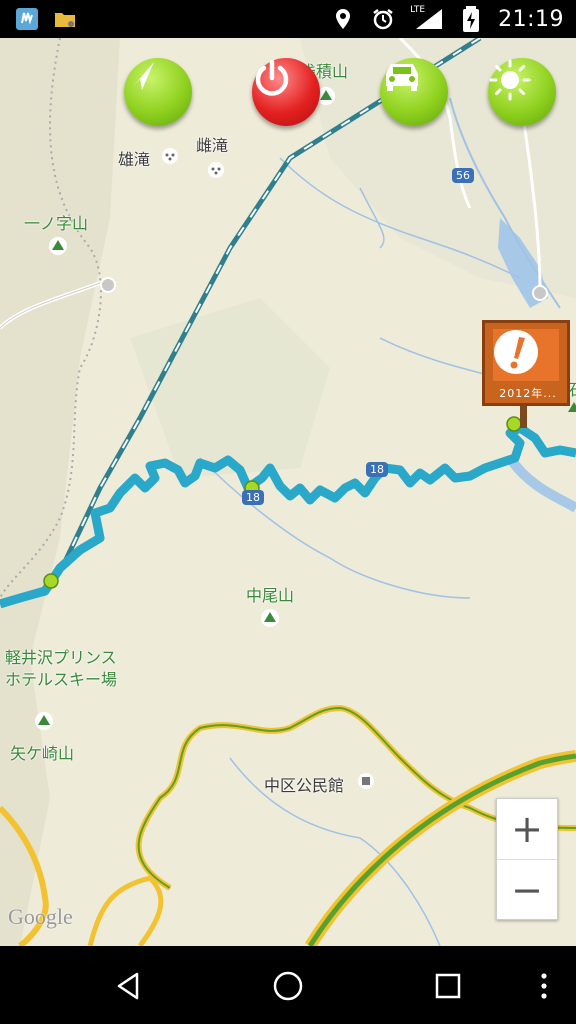  I want to click on alarm-icon, so click(383, 19).